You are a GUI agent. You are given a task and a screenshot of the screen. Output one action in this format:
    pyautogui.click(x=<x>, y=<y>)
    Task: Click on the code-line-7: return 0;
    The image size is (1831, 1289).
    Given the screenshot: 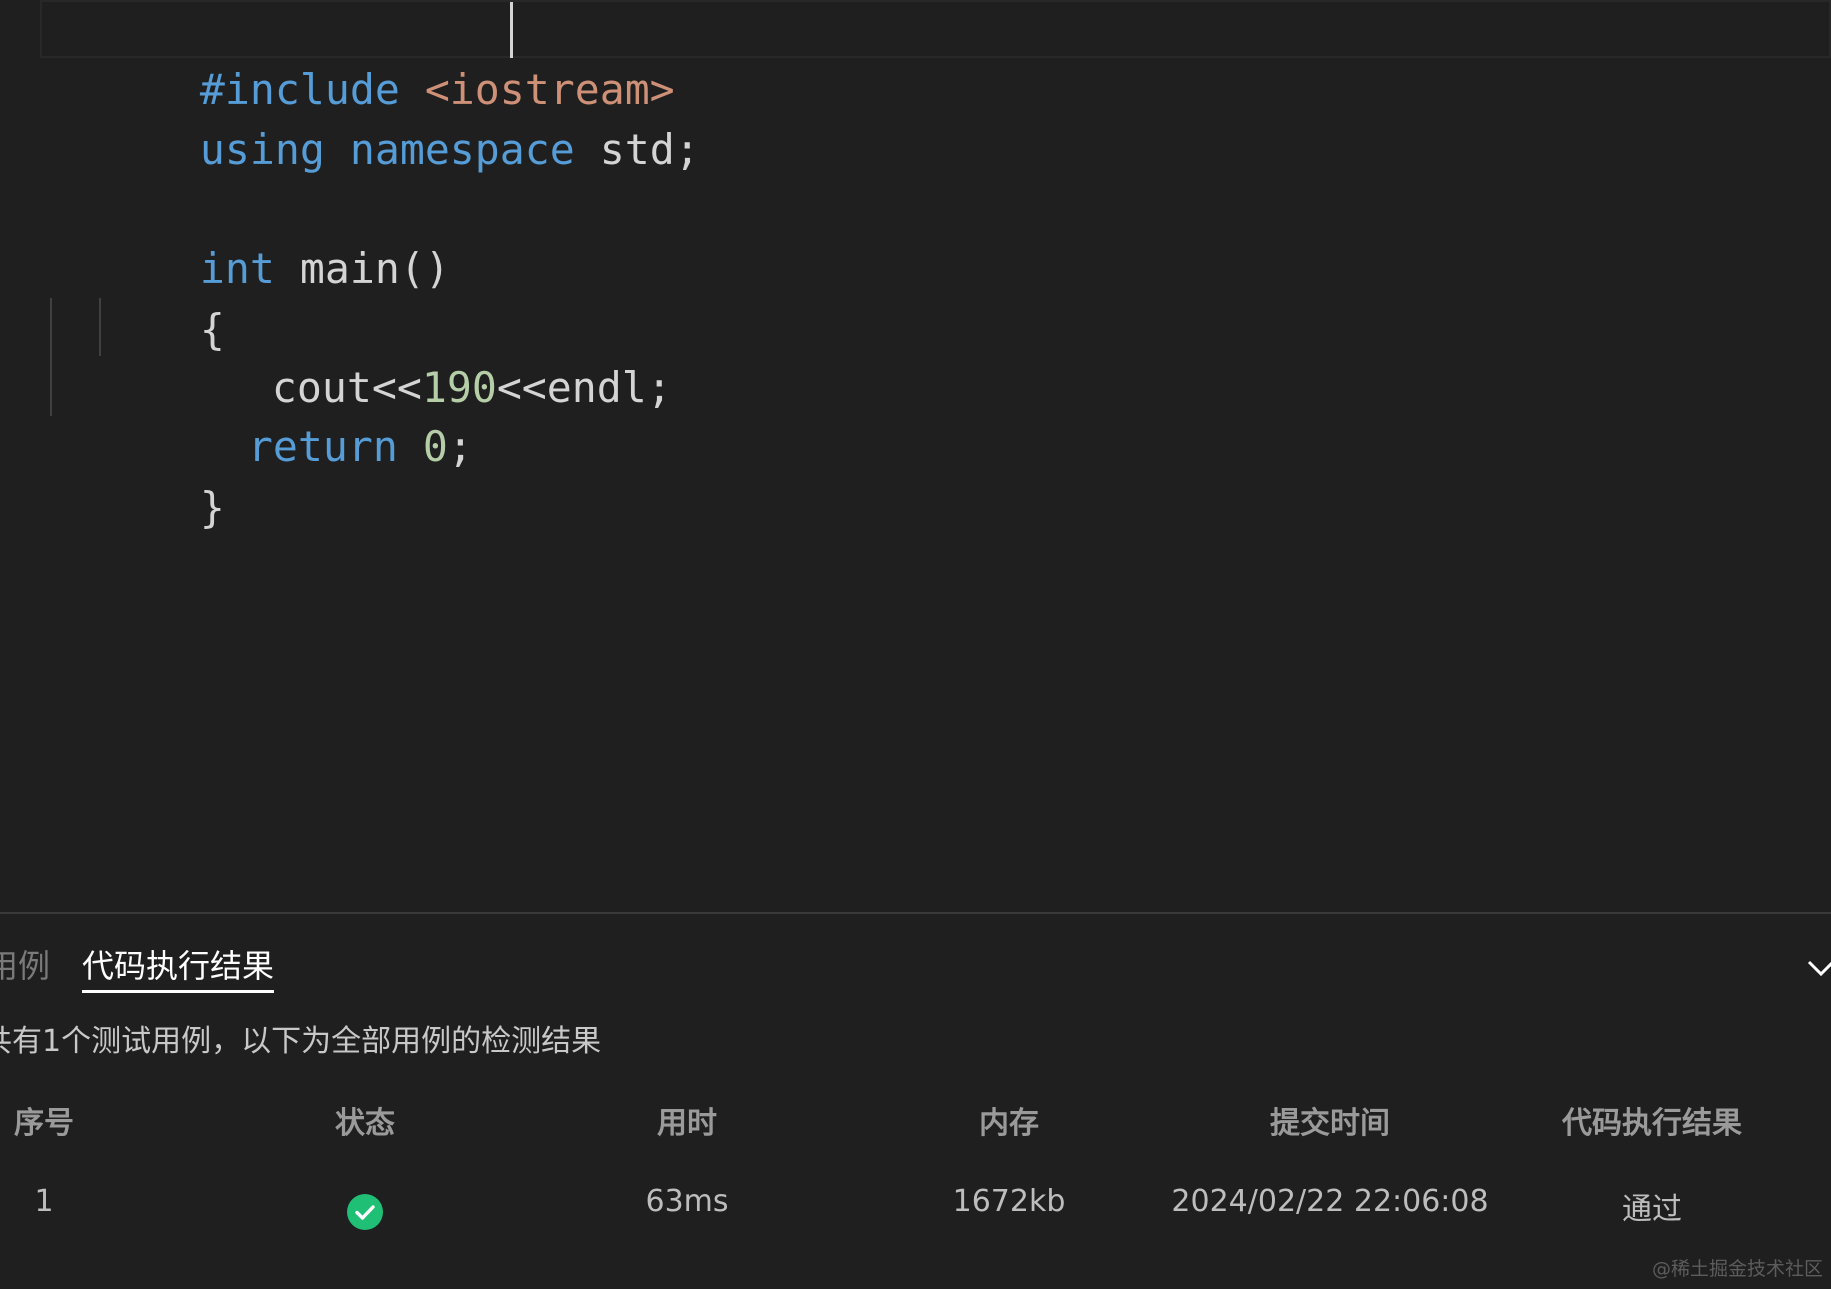 What is the action you would take?
    pyautogui.click(x=285, y=414)
    